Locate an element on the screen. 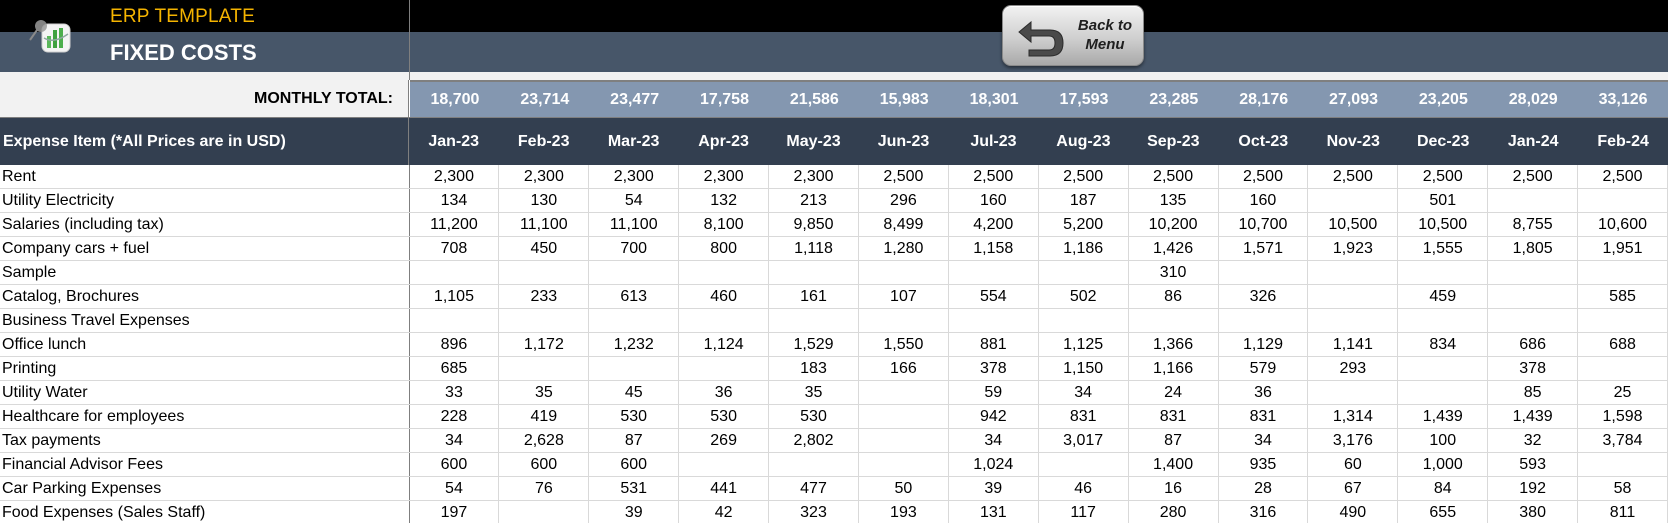 The height and width of the screenshot is (523, 1668). month-header: Nov-23 is located at coordinates (1353, 141).